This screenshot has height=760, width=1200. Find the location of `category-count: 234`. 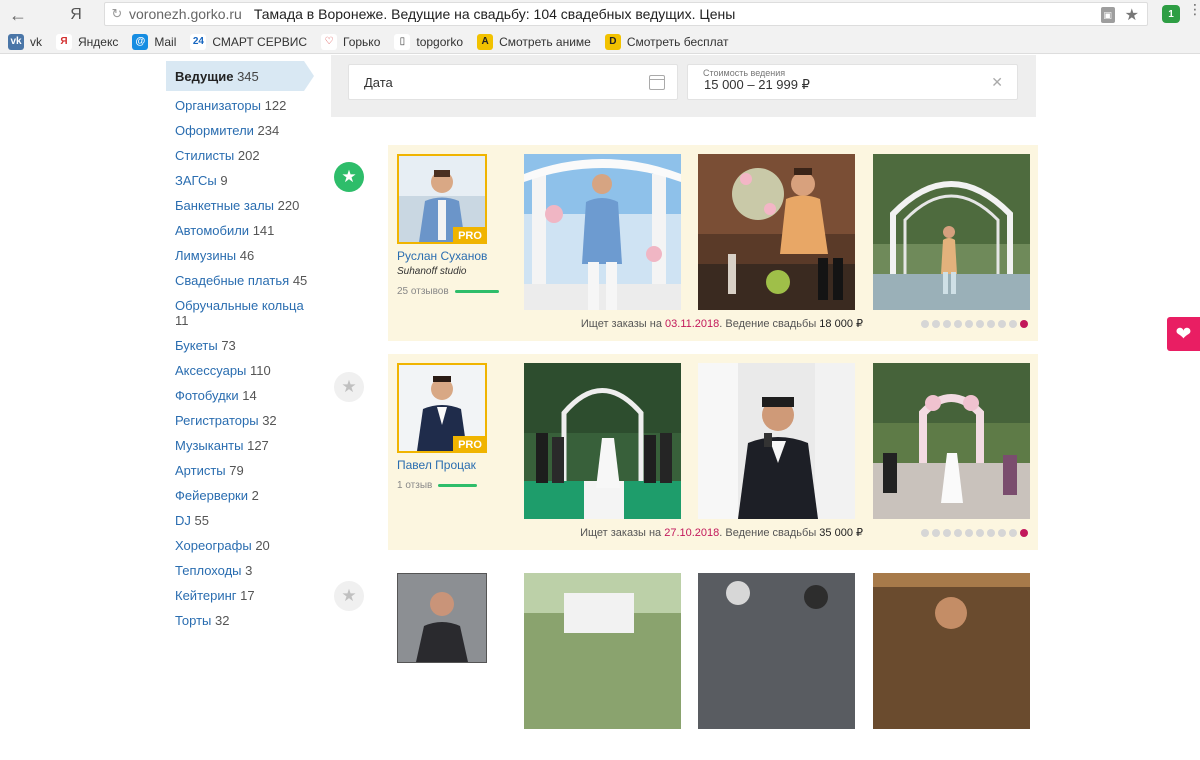

category-count: 234 is located at coordinates (268, 130).